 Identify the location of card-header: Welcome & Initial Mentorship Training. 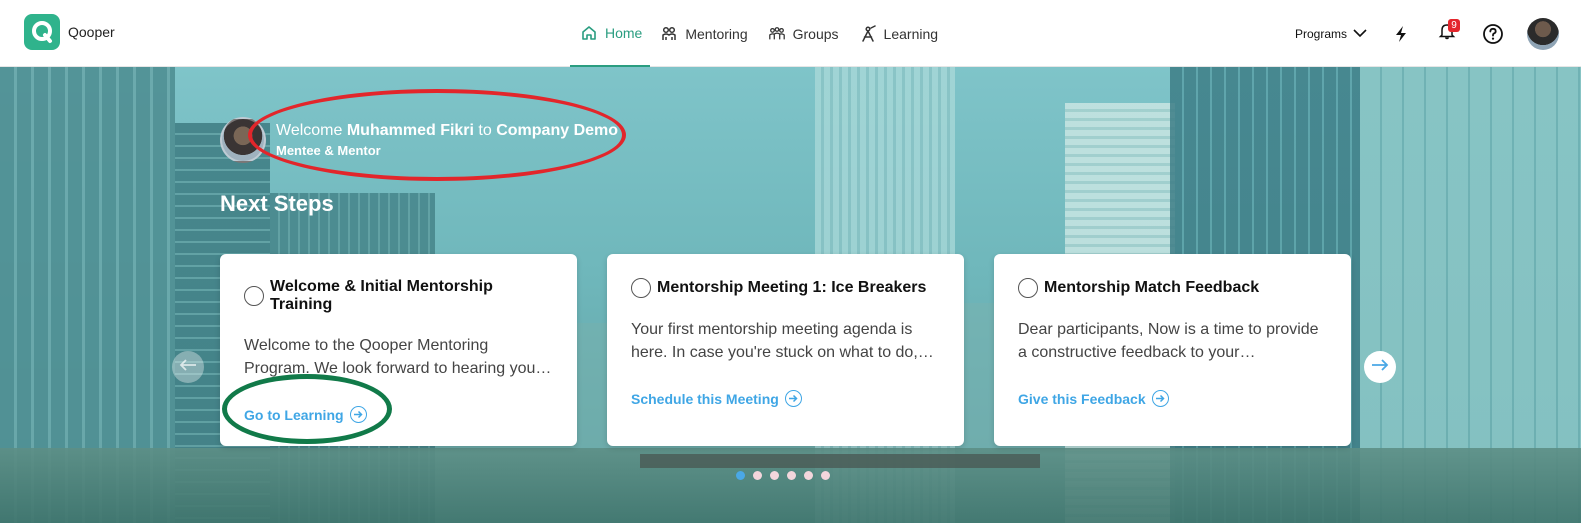
(398, 296).